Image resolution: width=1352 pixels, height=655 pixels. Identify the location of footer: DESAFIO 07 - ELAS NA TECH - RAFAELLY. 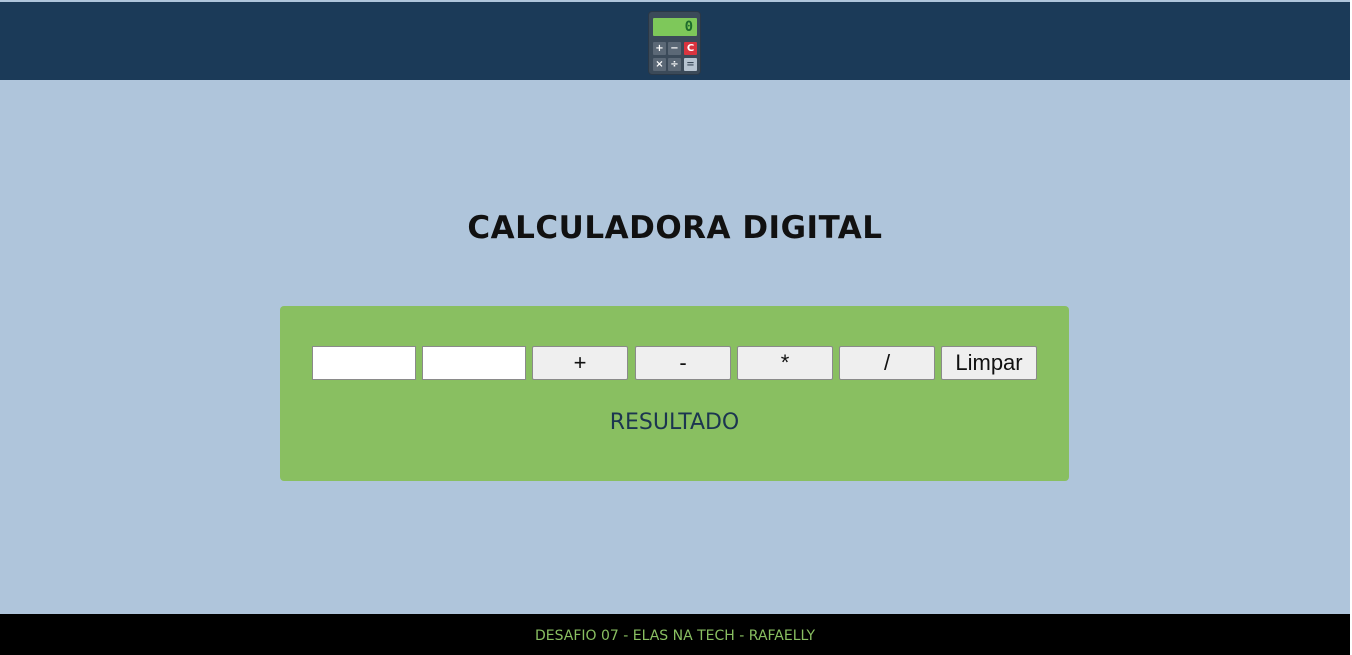
(675, 634).